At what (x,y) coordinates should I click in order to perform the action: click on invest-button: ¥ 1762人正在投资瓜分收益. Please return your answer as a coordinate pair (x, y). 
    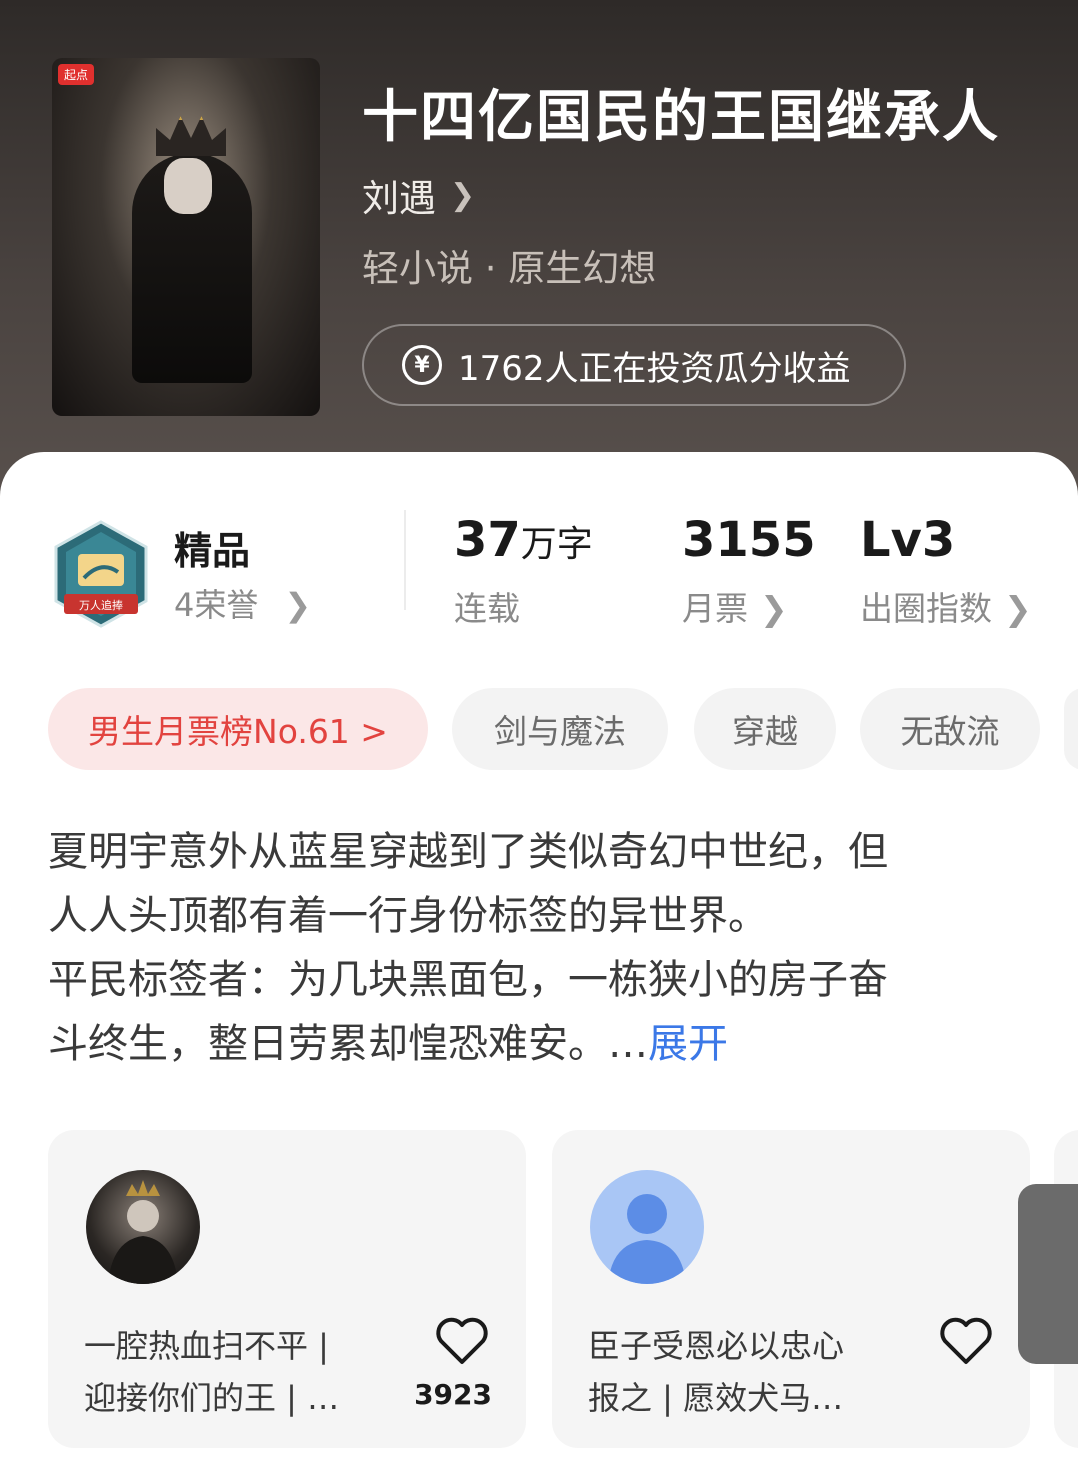
    Looking at the image, I should click on (634, 365).